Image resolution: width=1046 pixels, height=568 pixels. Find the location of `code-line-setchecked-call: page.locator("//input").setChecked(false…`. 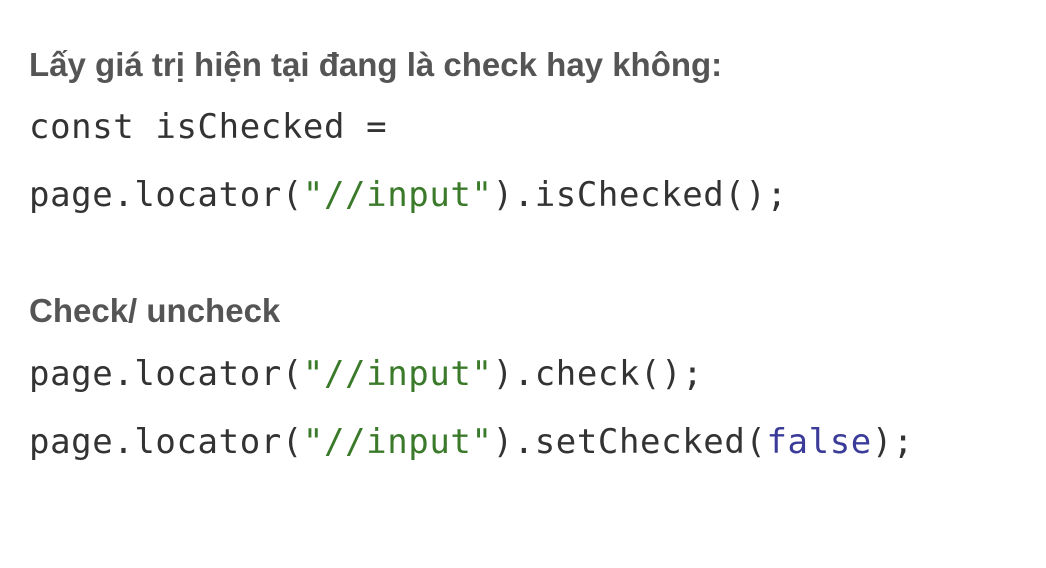

code-line-setchecked-call: page.locator("//input").setChecked(false… is located at coordinates (471, 442).